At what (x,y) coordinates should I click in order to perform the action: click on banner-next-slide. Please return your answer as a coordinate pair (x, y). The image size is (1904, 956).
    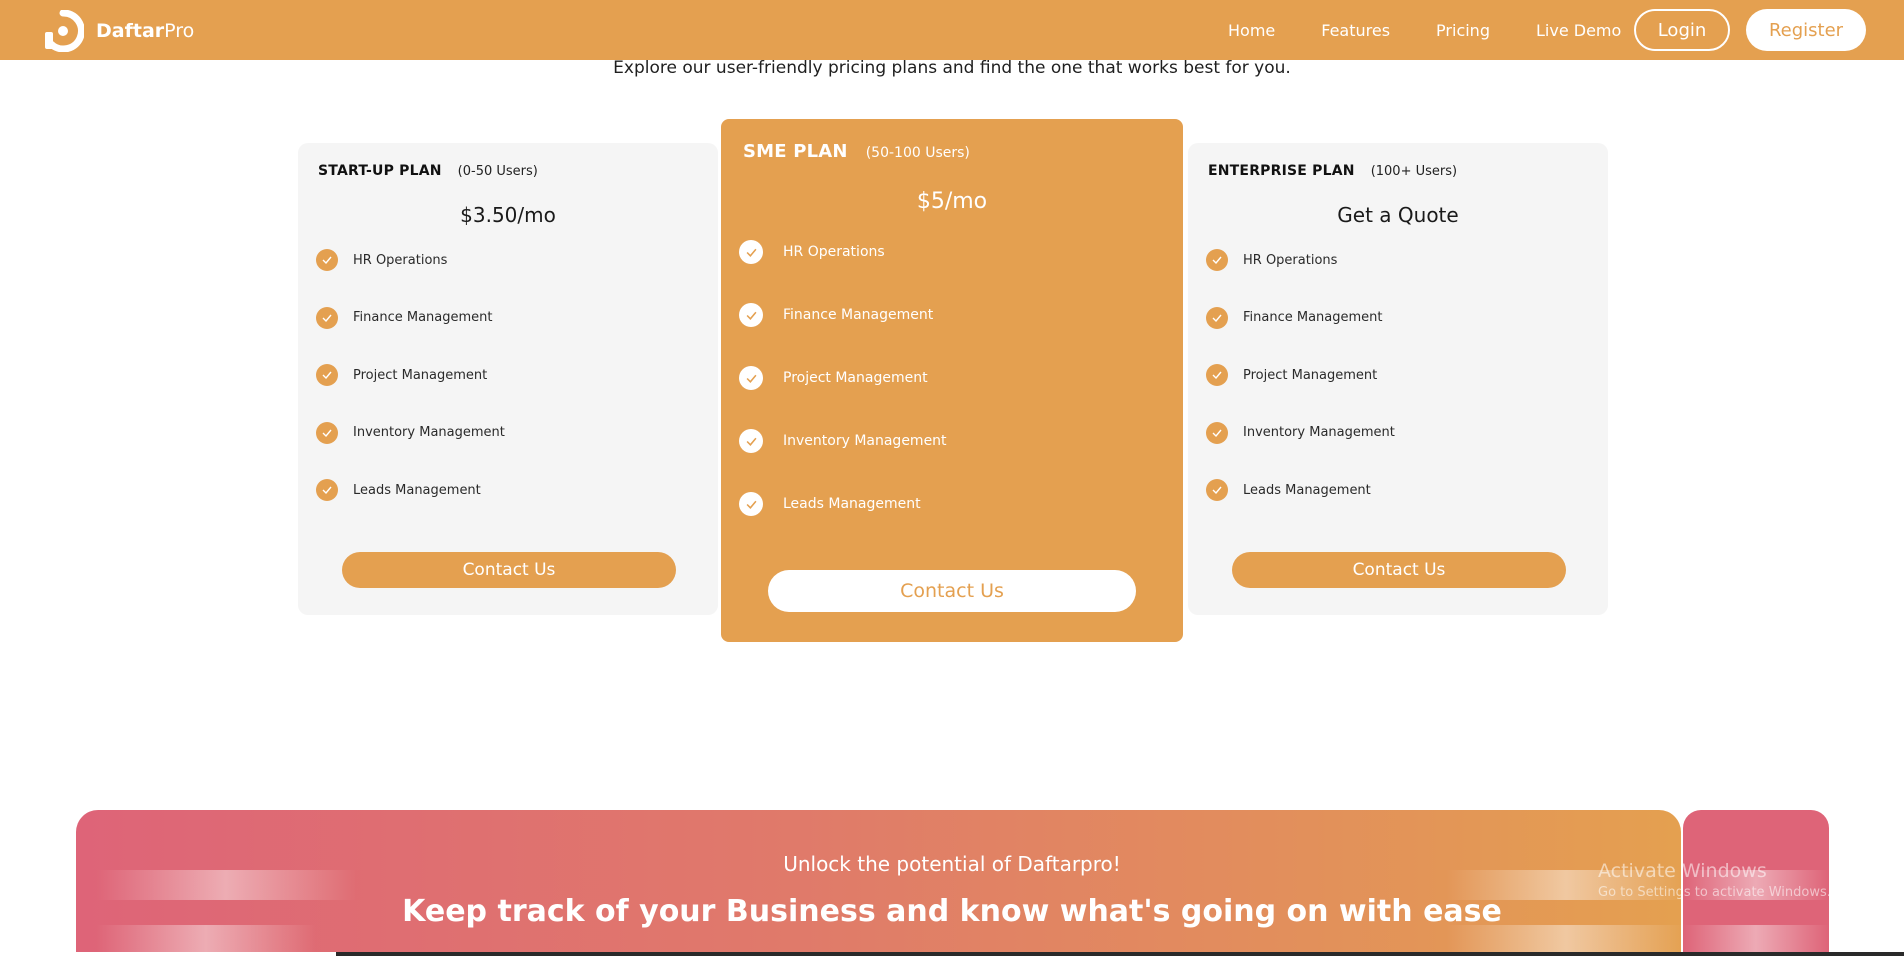
    Looking at the image, I should click on (1756, 883).